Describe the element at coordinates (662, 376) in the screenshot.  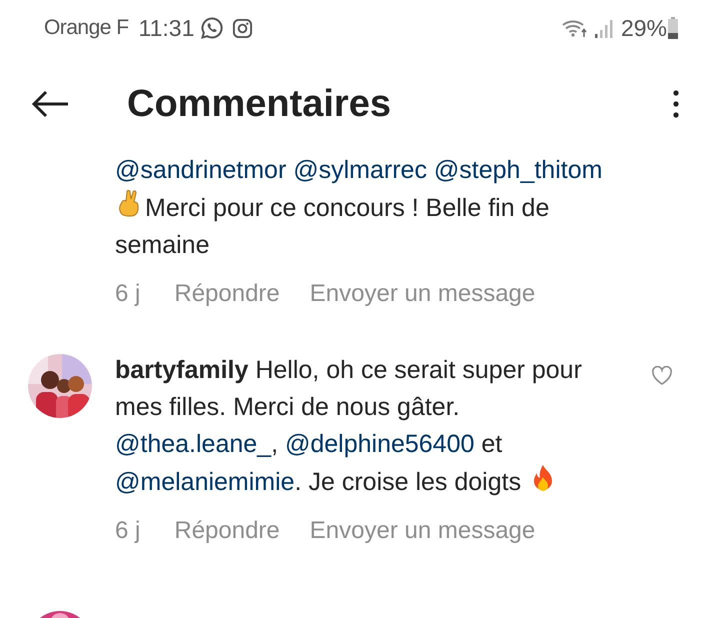
I see `like-heart-icon` at that location.